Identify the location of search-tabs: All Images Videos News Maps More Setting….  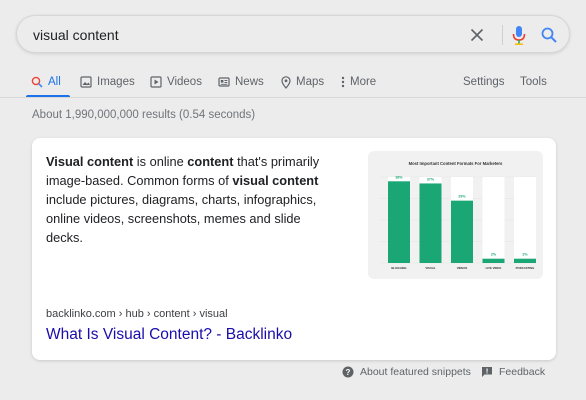
(293, 82).